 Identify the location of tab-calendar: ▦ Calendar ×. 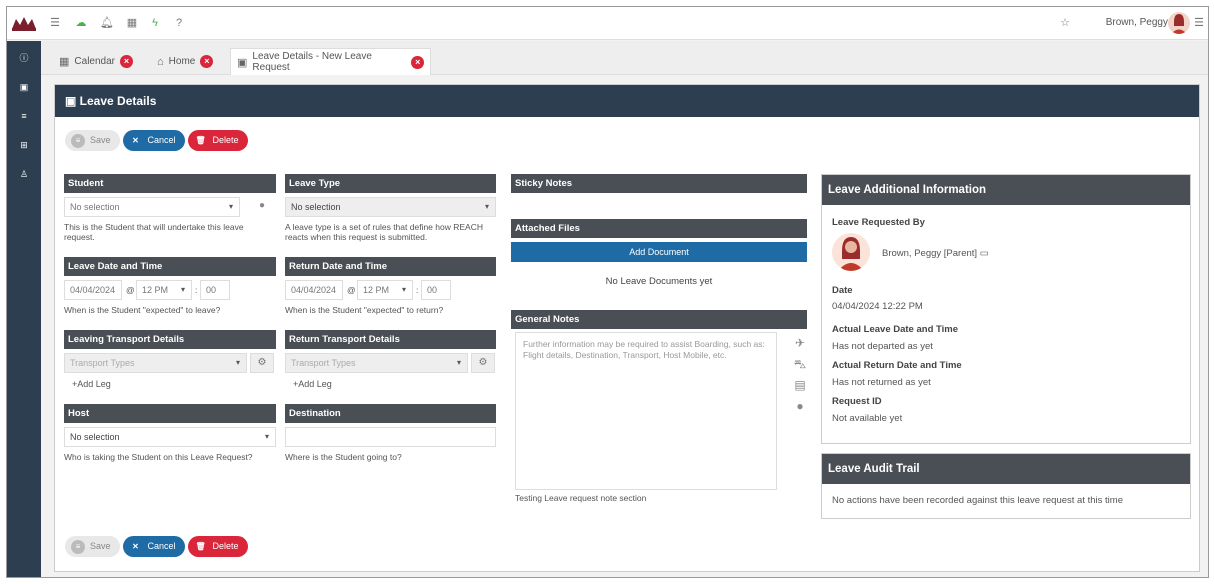
(96, 61).